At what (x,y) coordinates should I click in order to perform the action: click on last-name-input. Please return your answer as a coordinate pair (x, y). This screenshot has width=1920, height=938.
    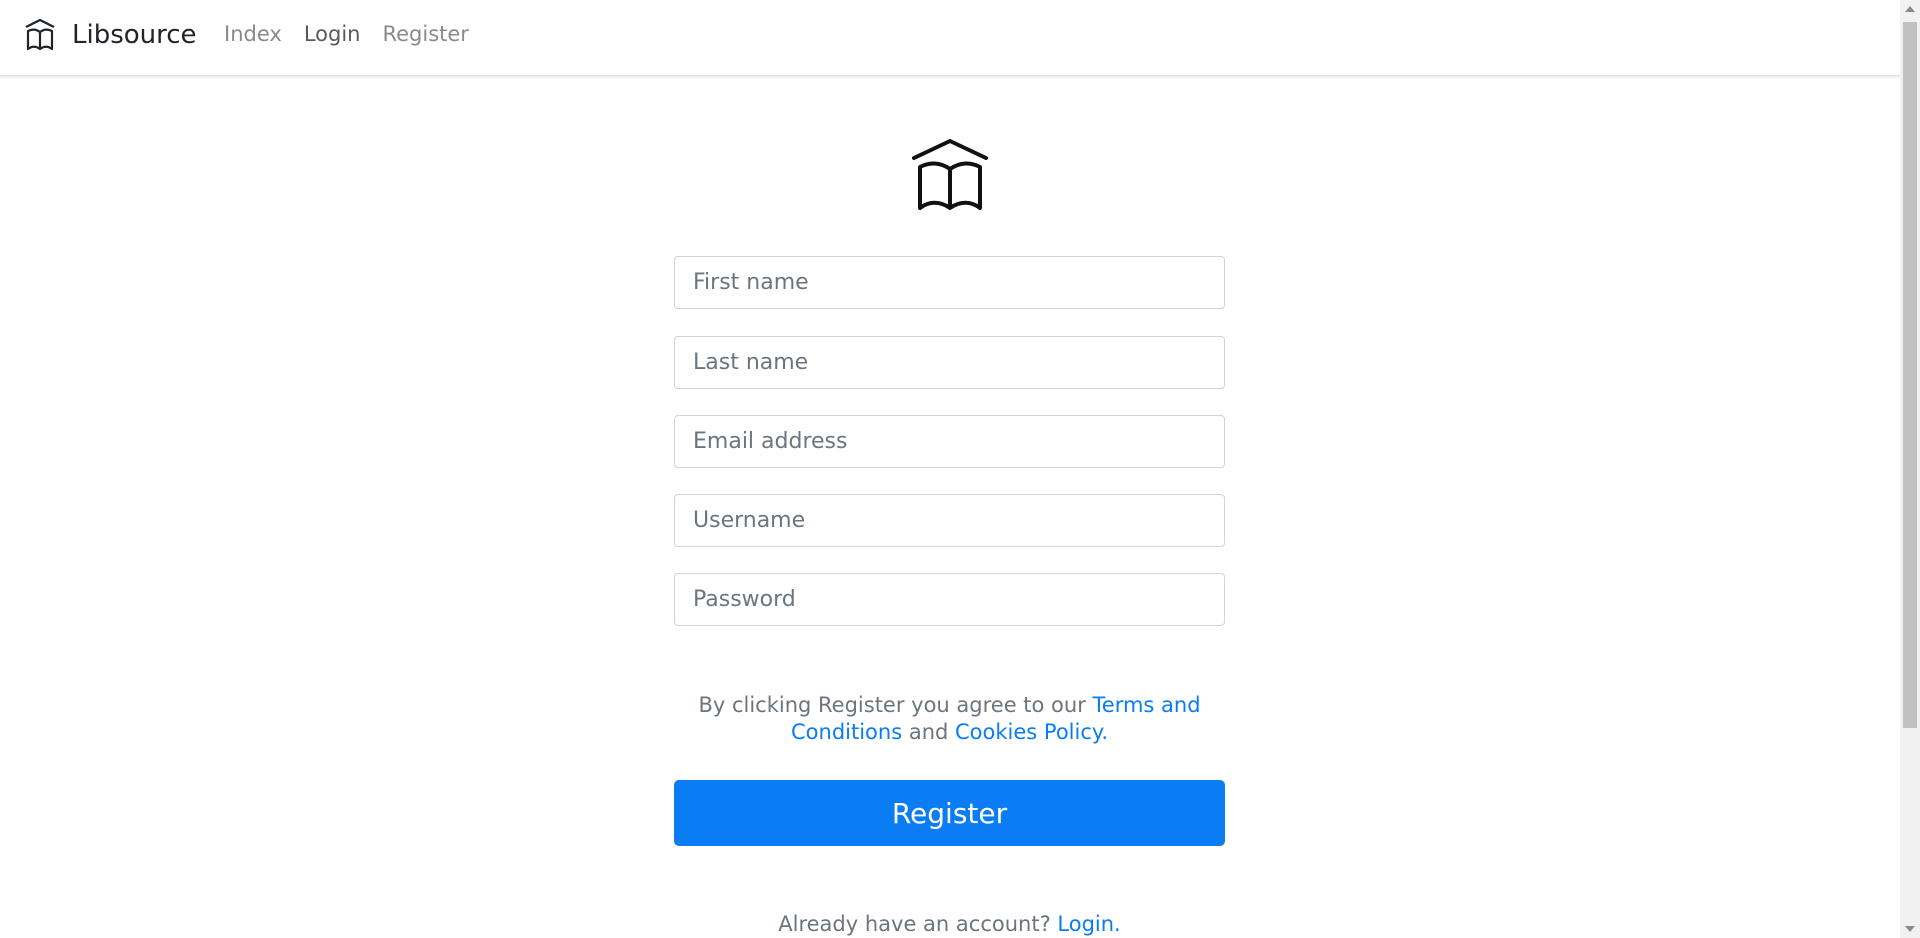
    Looking at the image, I should click on (949, 362).